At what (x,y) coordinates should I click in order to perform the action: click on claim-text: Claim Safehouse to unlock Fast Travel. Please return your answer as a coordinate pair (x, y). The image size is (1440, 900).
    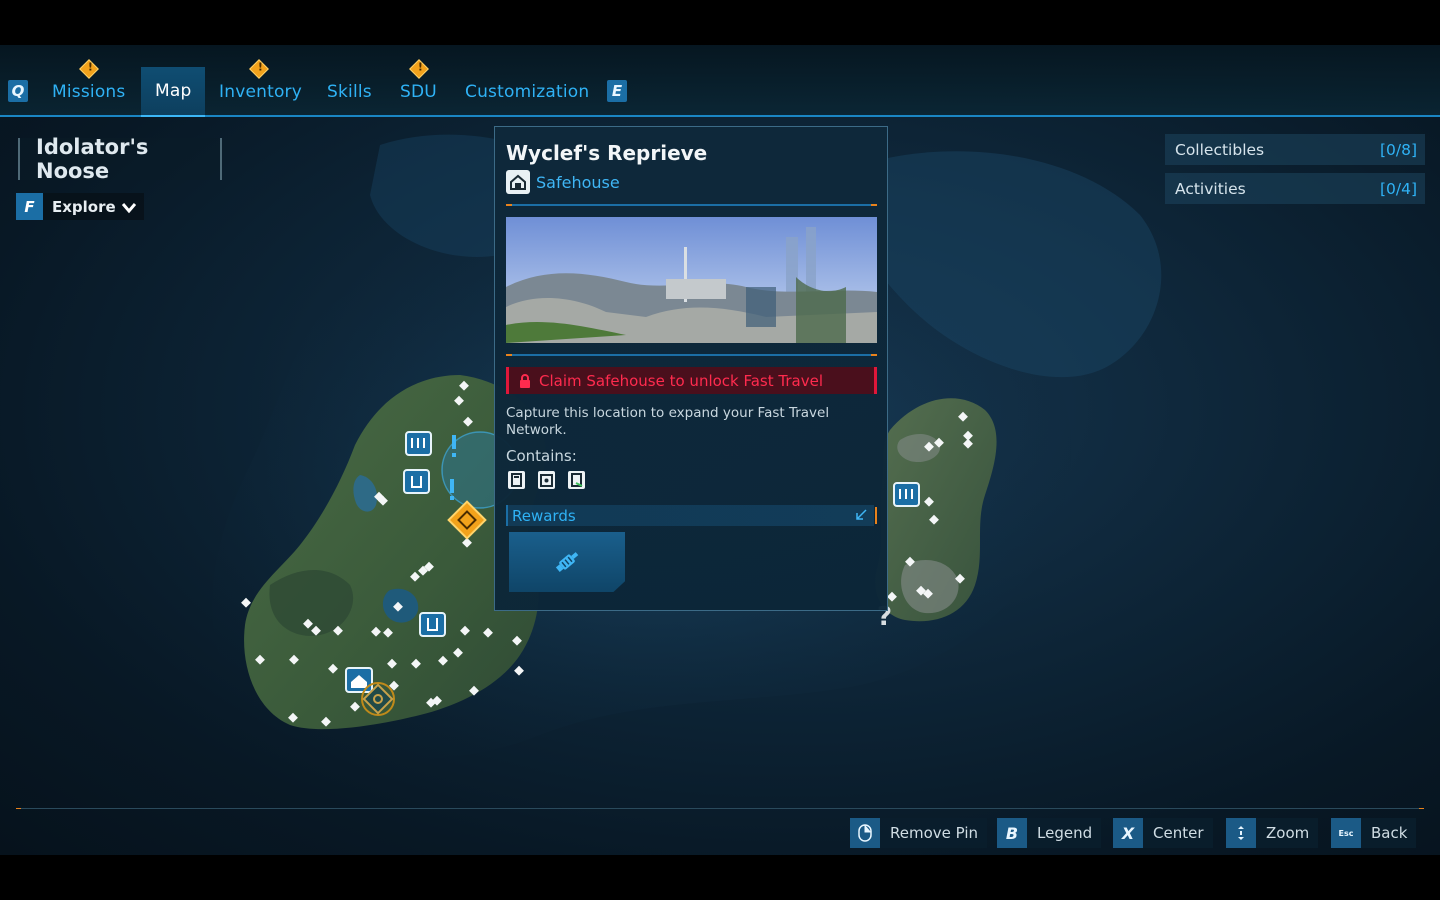
    Looking at the image, I should click on (681, 380).